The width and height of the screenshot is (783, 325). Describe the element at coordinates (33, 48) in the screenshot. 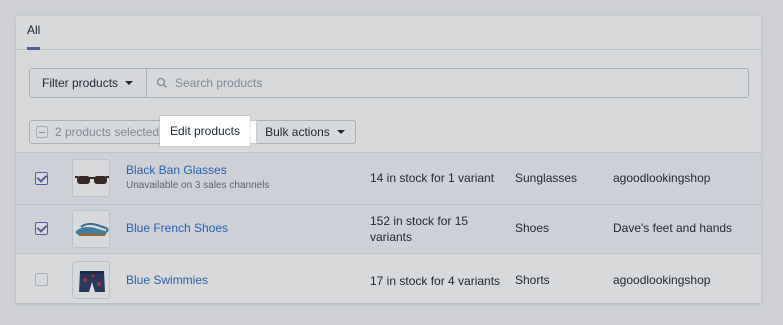

I see `active-tab-indicator` at that location.